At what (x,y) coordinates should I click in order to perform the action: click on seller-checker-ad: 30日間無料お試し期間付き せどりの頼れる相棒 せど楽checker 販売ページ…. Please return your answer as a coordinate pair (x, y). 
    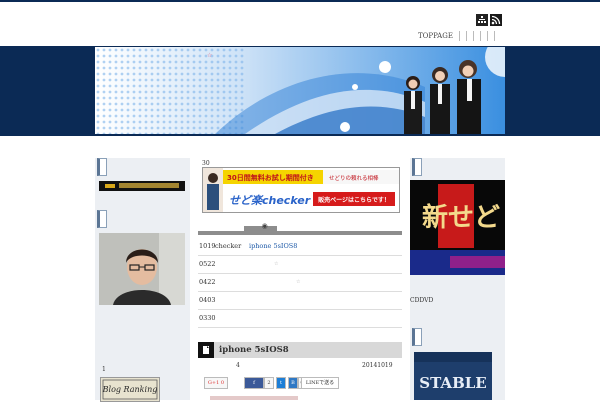
    Looking at the image, I should click on (301, 190).